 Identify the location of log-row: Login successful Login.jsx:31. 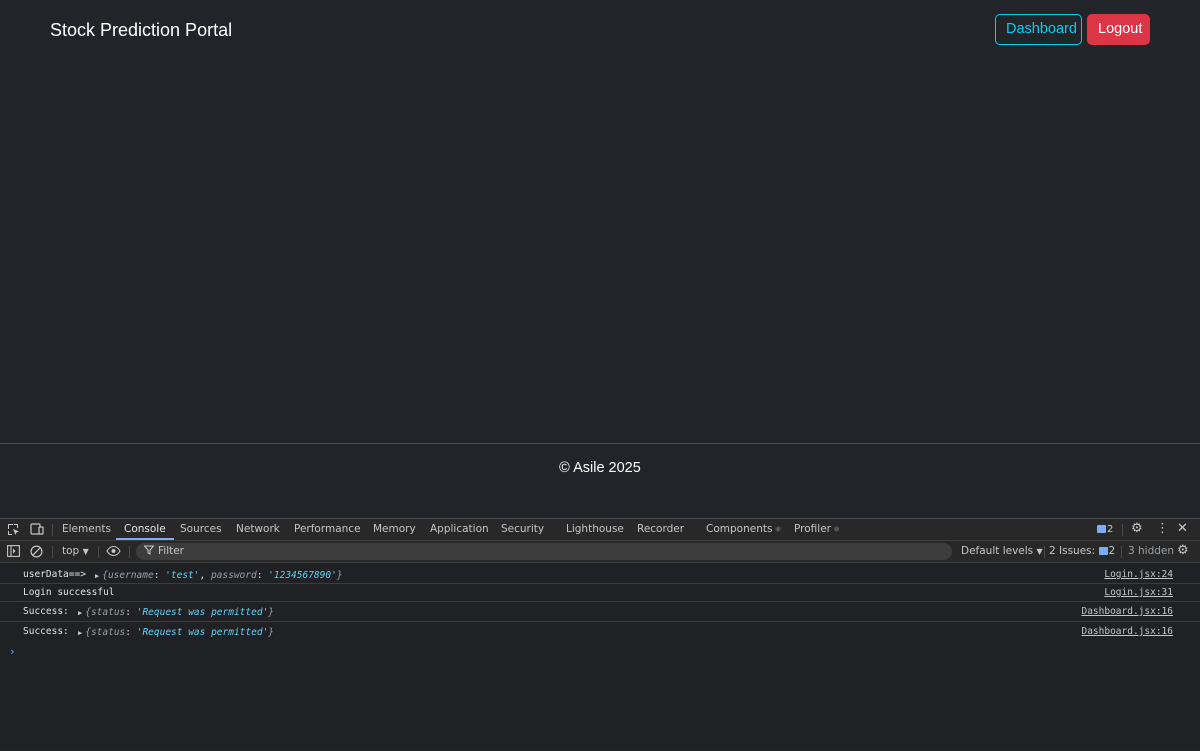
(600, 593).